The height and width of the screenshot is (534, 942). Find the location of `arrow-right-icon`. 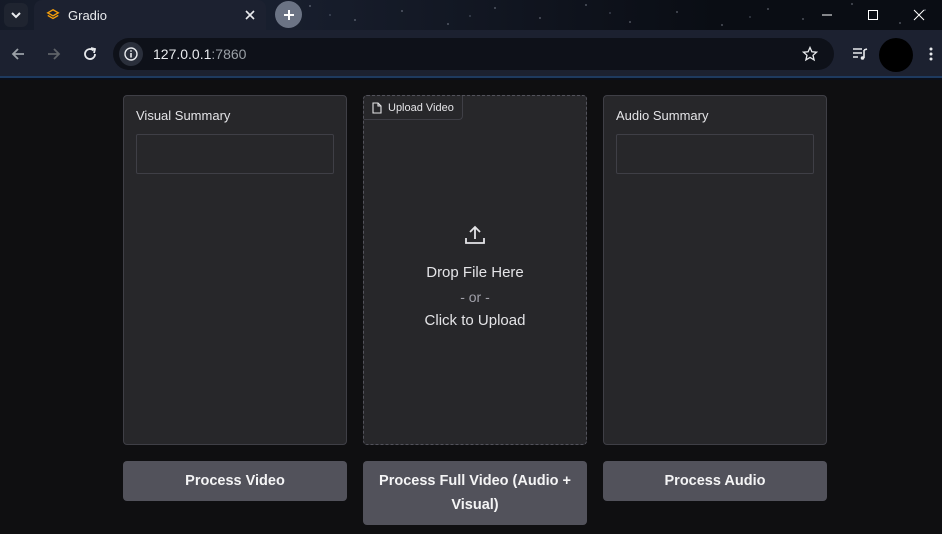

arrow-right-icon is located at coordinates (54, 54).